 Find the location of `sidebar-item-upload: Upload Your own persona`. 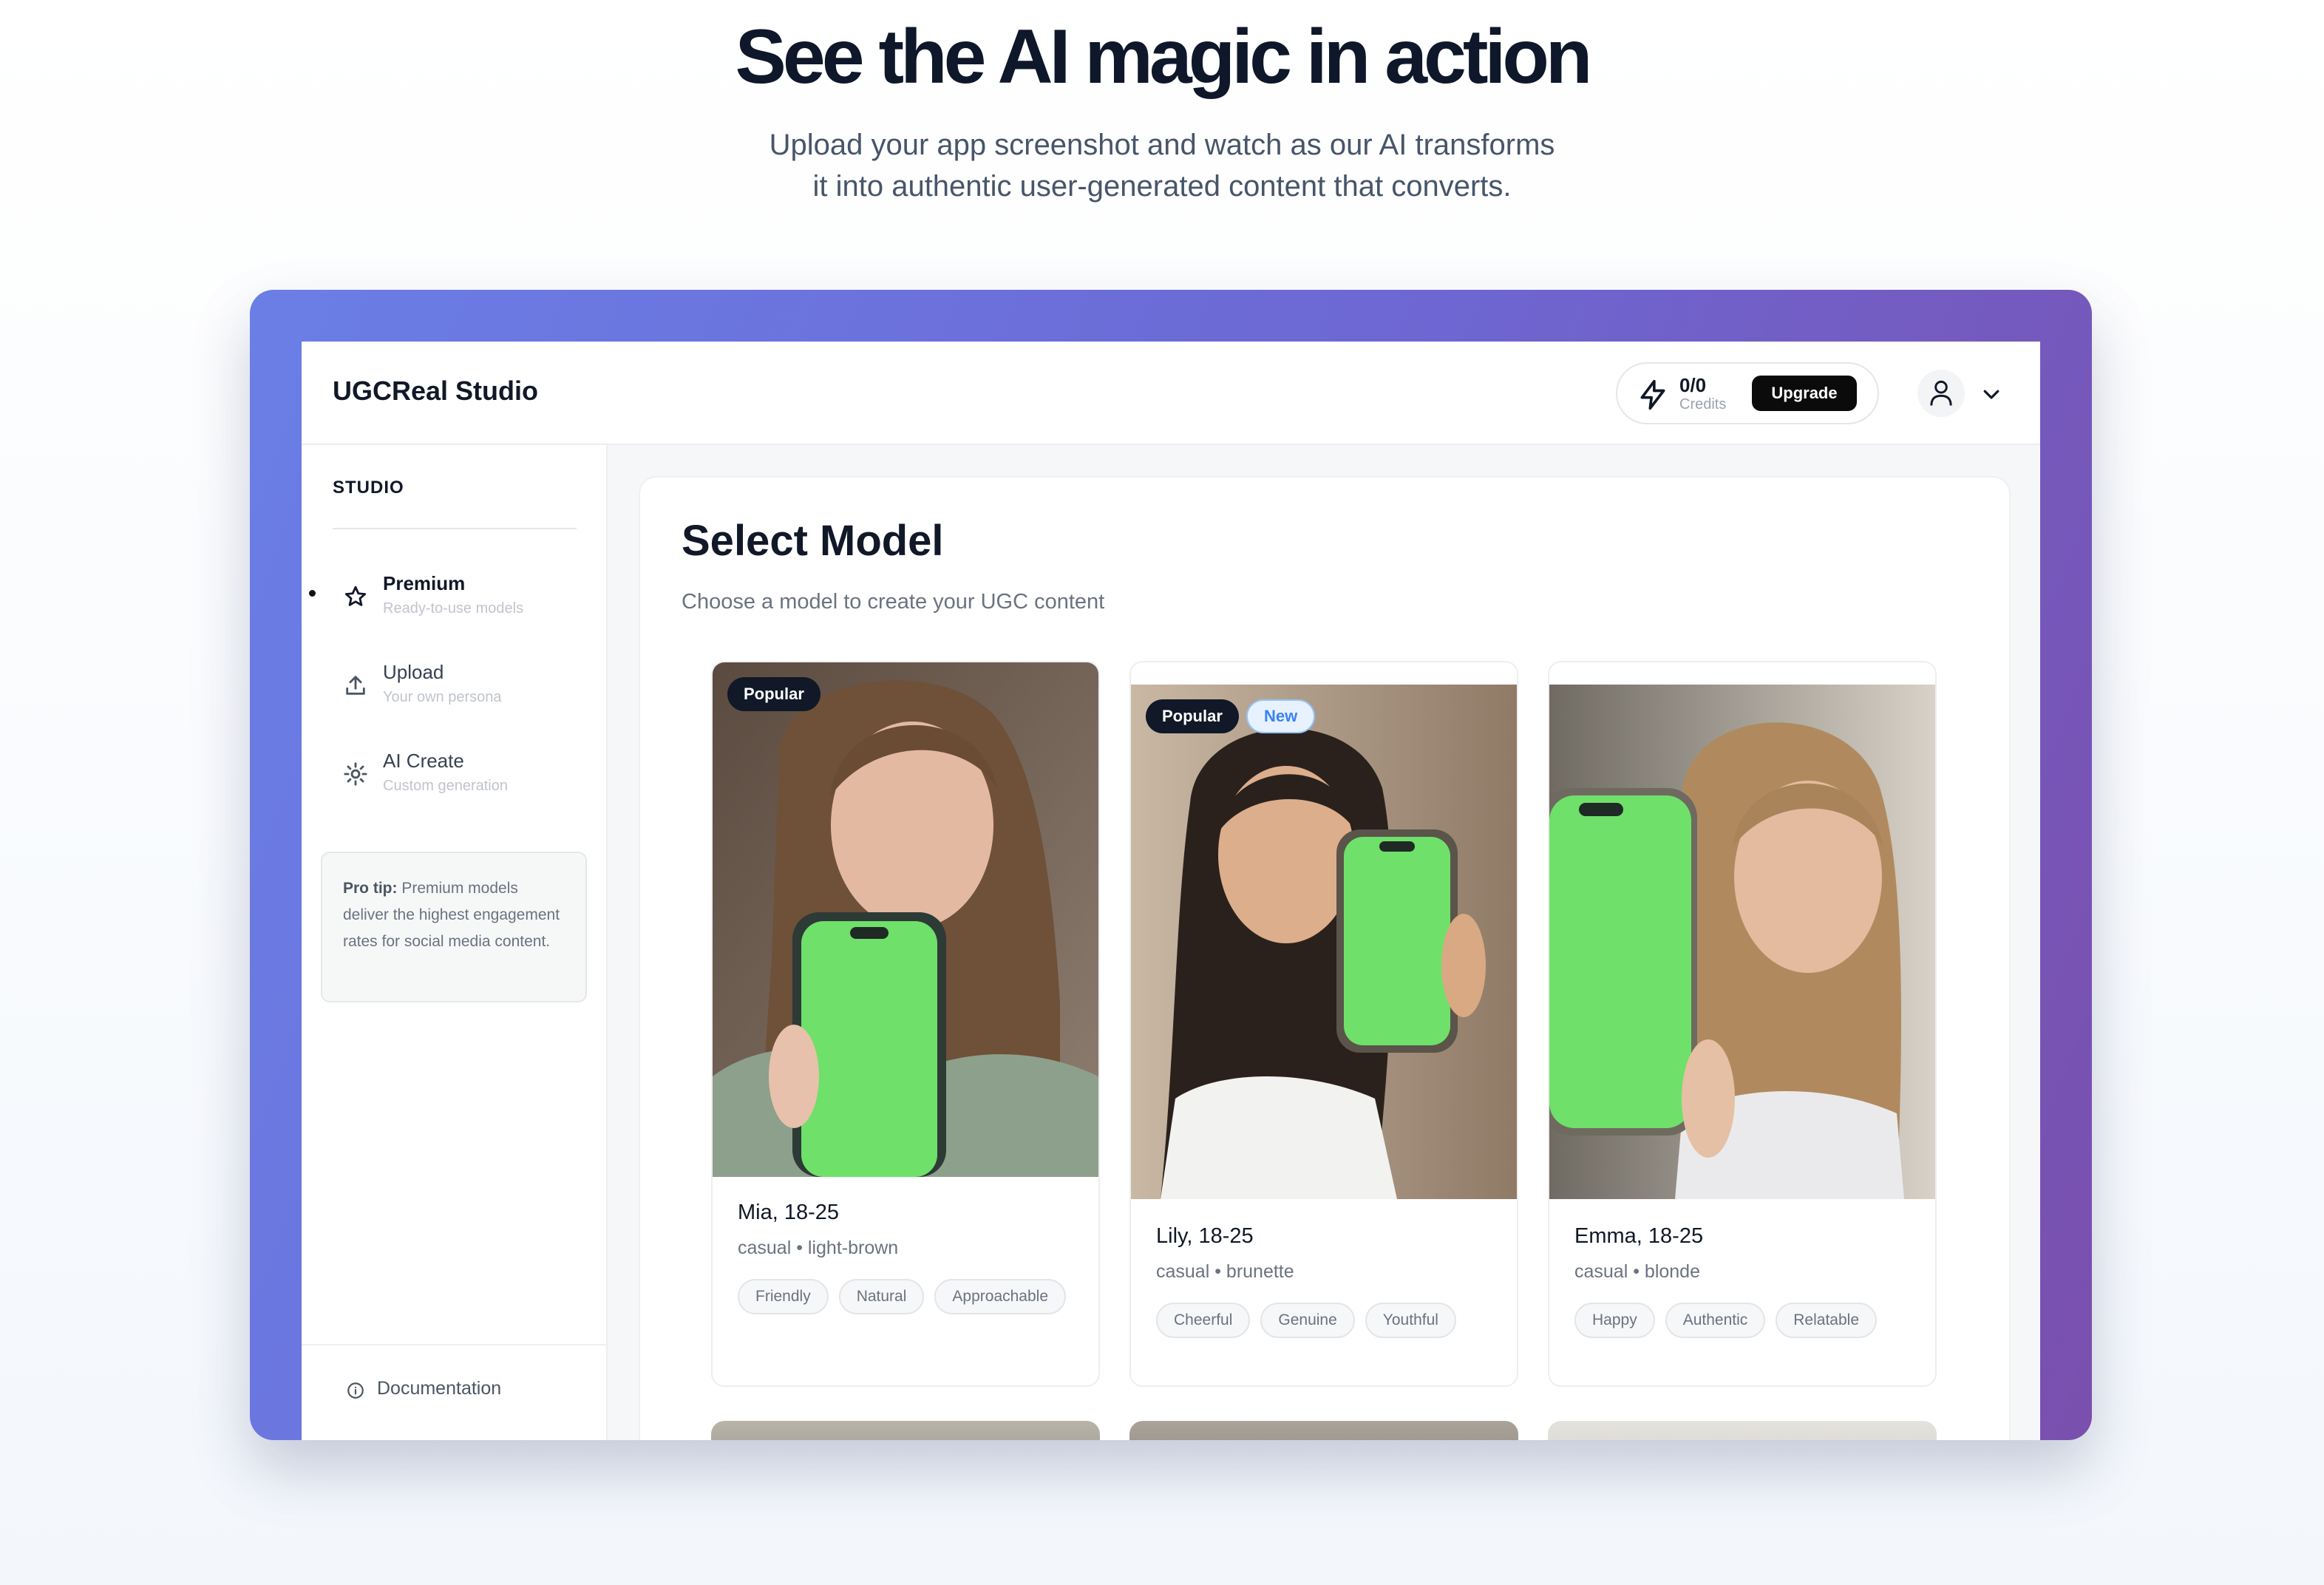

sidebar-item-upload: Upload Your own persona is located at coordinates (455, 687).